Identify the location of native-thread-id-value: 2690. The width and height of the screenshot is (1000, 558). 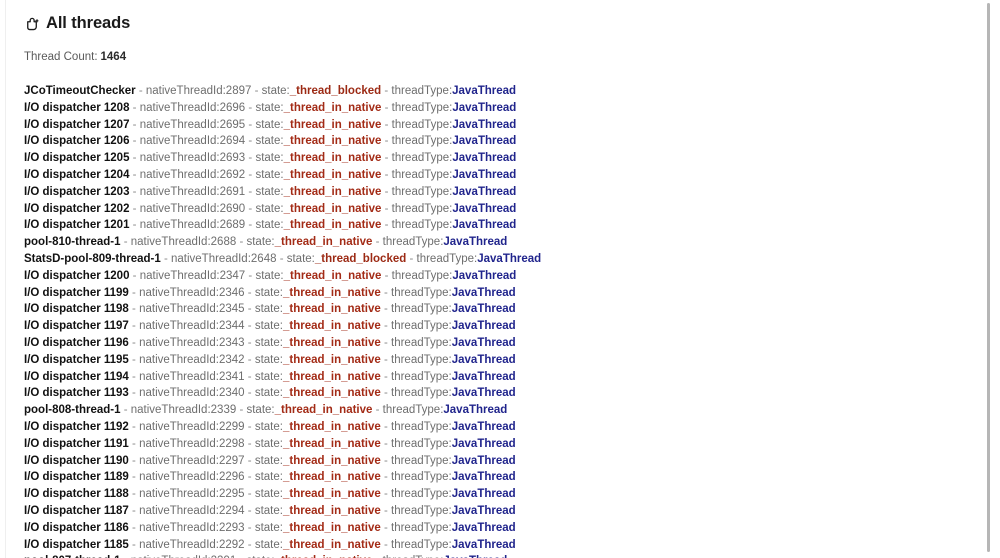
(232, 208).